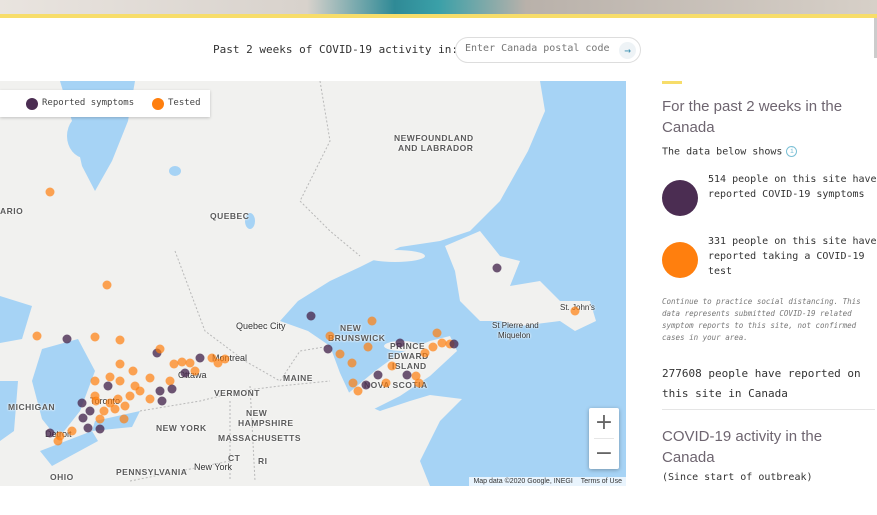  What do you see at coordinates (184, 103) in the screenshot?
I see `tested-legend-label: Tested` at bounding box center [184, 103].